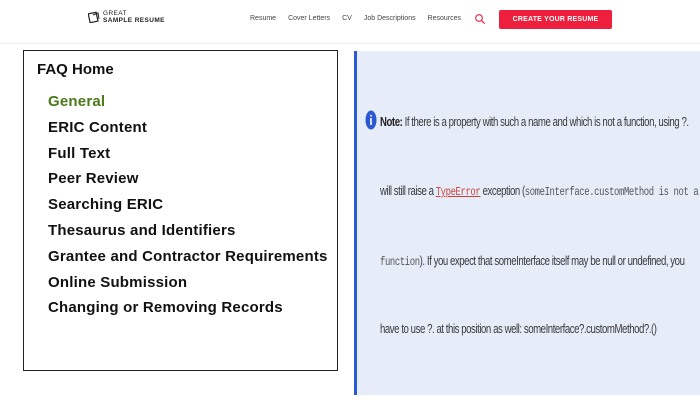  What do you see at coordinates (190, 257) in the screenshot?
I see `faq-link-grantee-requirements: Grantee and Contractor Requirements` at bounding box center [190, 257].